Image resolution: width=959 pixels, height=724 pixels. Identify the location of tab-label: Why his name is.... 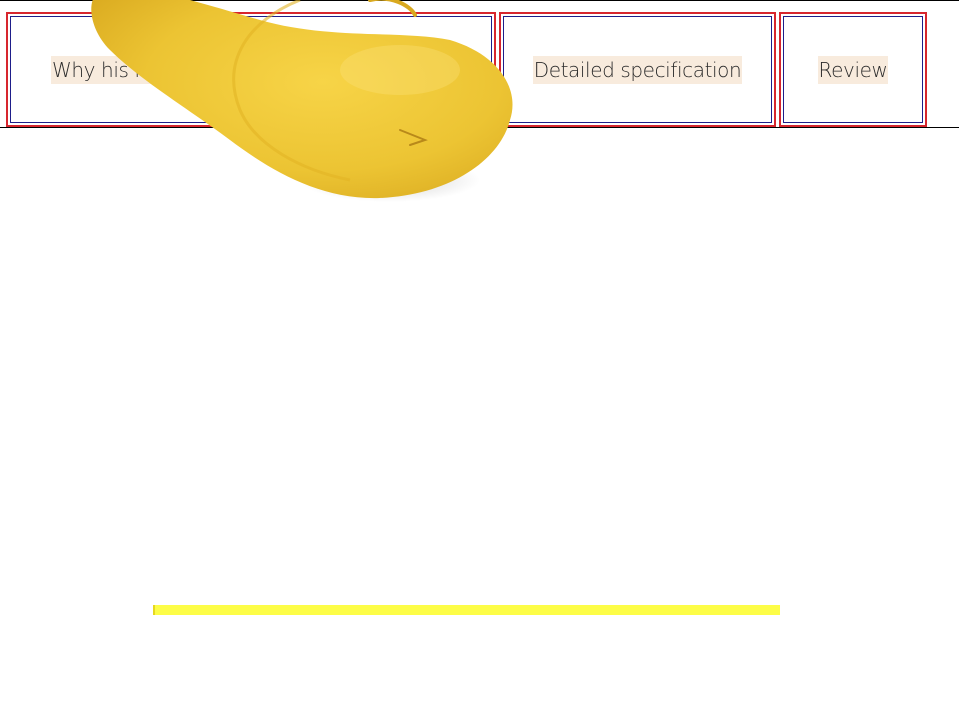
(140, 69).